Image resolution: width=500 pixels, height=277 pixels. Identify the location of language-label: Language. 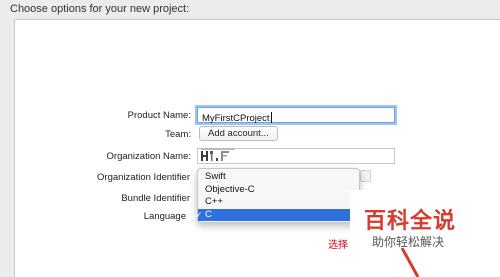
(164, 216).